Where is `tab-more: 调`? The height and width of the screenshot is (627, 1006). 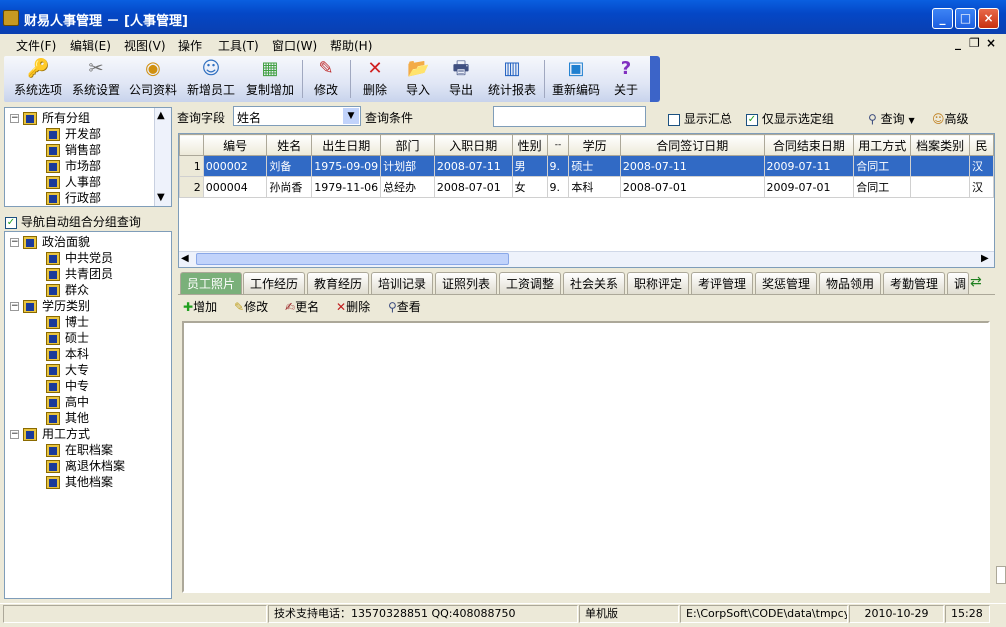 tab-more: 调 is located at coordinates (958, 283).